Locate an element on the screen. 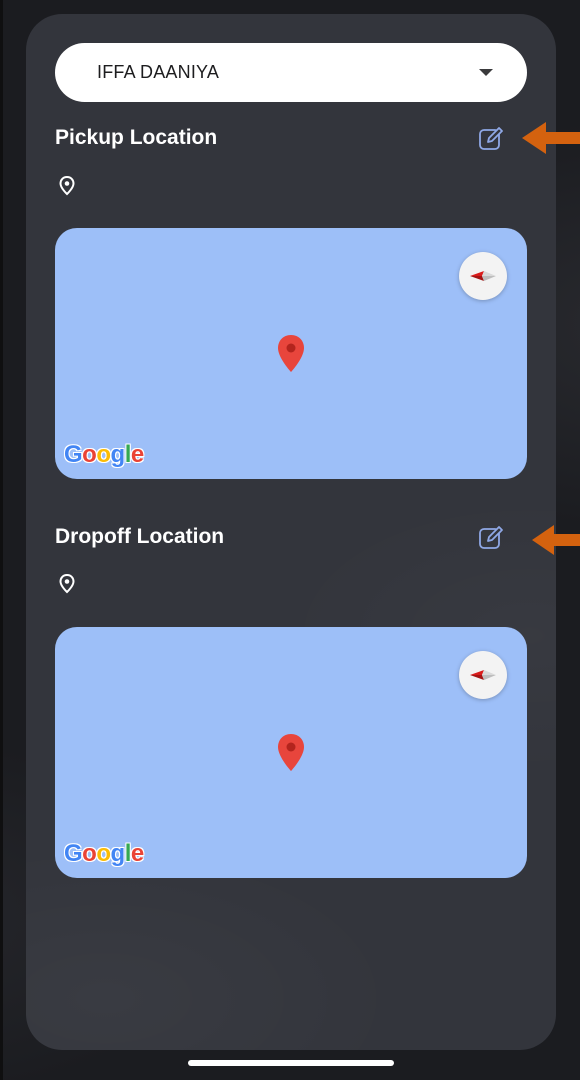 The image size is (580, 1080). customer-dropdown: IFFA DAANIYA is located at coordinates (291, 72).